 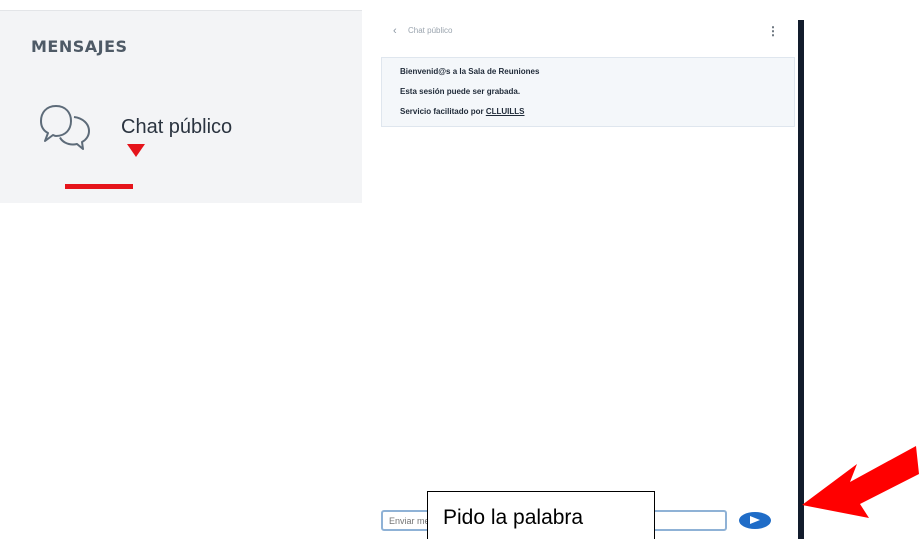 What do you see at coordinates (443, 111) in the screenshot?
I see `welcome-line-3-prefix: Servicio facilitado por` at bounding box center [443, 111].